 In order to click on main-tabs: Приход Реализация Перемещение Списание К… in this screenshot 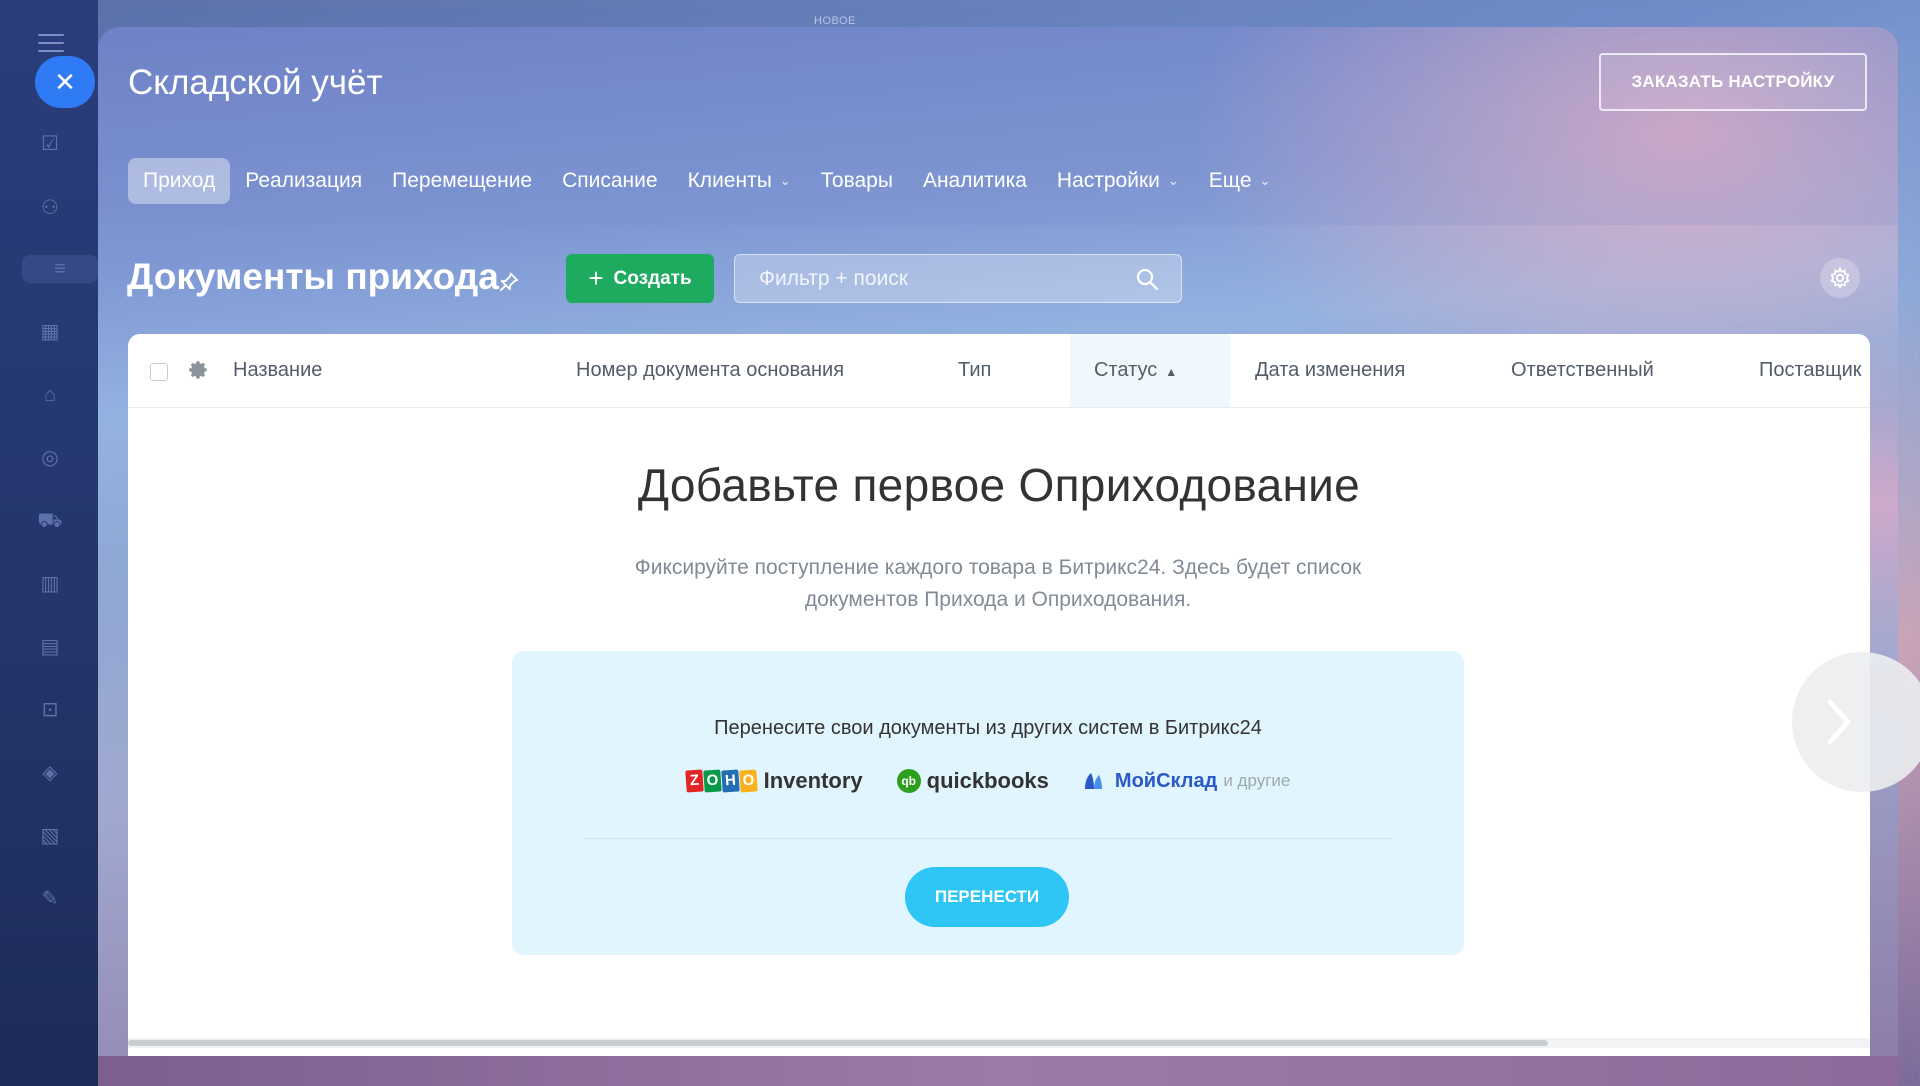, I will do `click(706, 181)`.